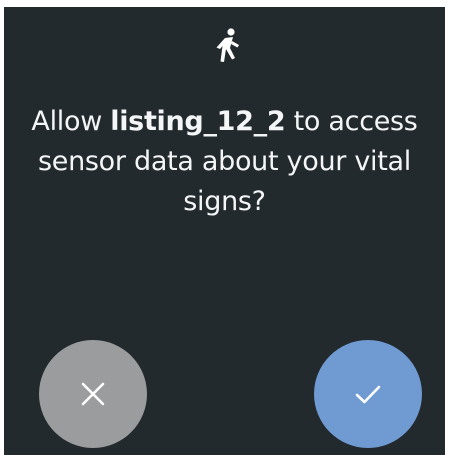  I want to click on app-name: listing_12_2, so click(198, 121).